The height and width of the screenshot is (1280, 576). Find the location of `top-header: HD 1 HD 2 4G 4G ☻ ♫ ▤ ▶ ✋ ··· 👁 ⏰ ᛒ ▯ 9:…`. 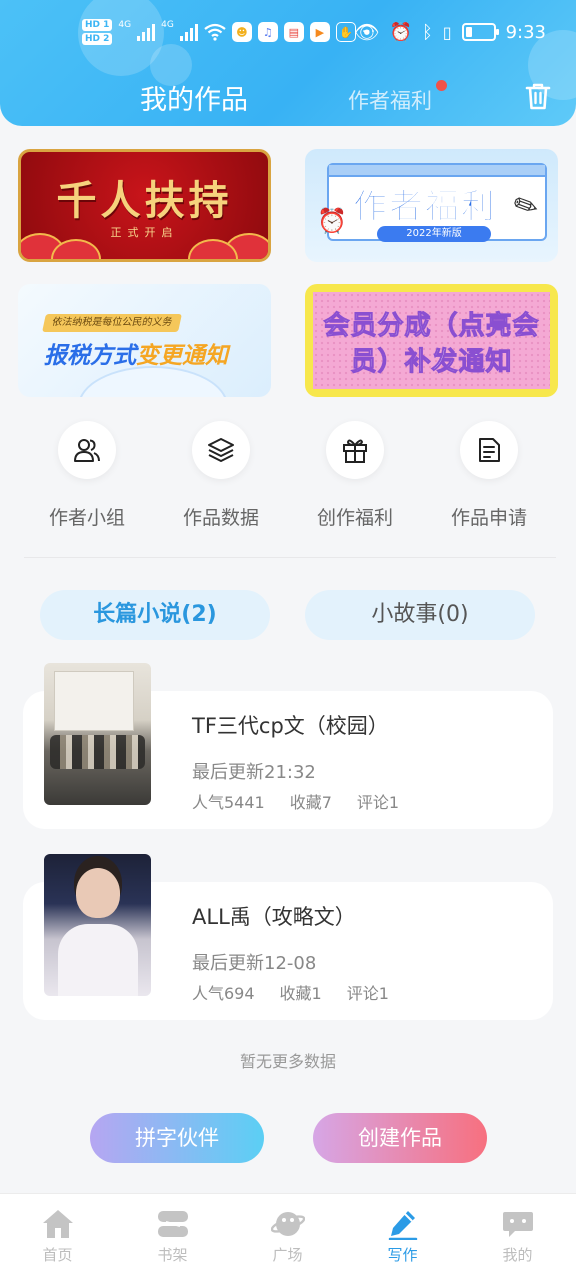

top-header: HD 1 HD 2 4G 4G ☻ ♫ ▤ ▶ ✋ ··· 👁 ⏰ ᛒ ▯ 9:… is located at coordinates (288, 63).